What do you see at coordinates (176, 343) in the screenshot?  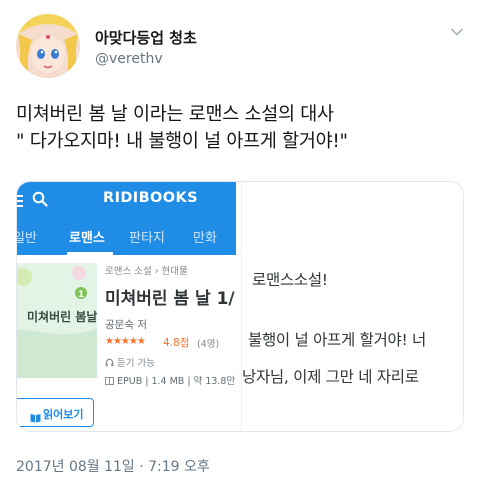 I see `rating-score: 4.8점` at bounding box center [176, 343].